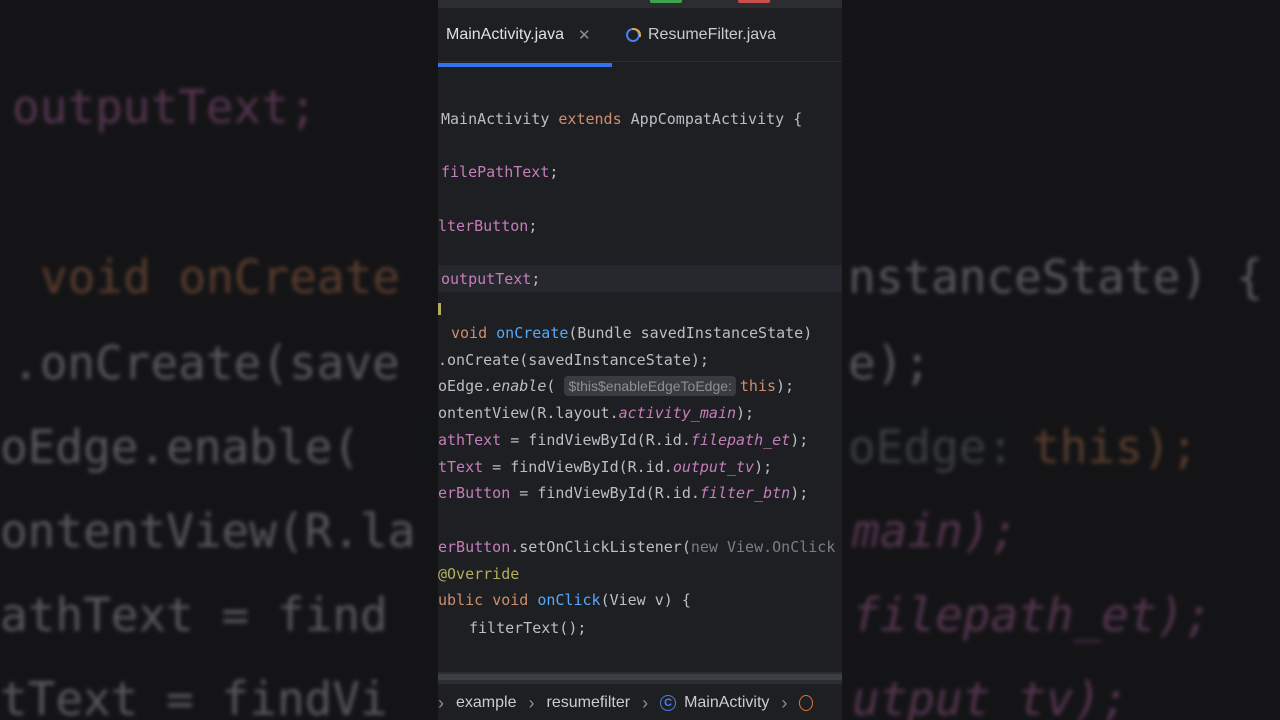 This screenshot has height=720, width=1280. I want to click on bg-text: nstanceState) {, so click(1056, 277).